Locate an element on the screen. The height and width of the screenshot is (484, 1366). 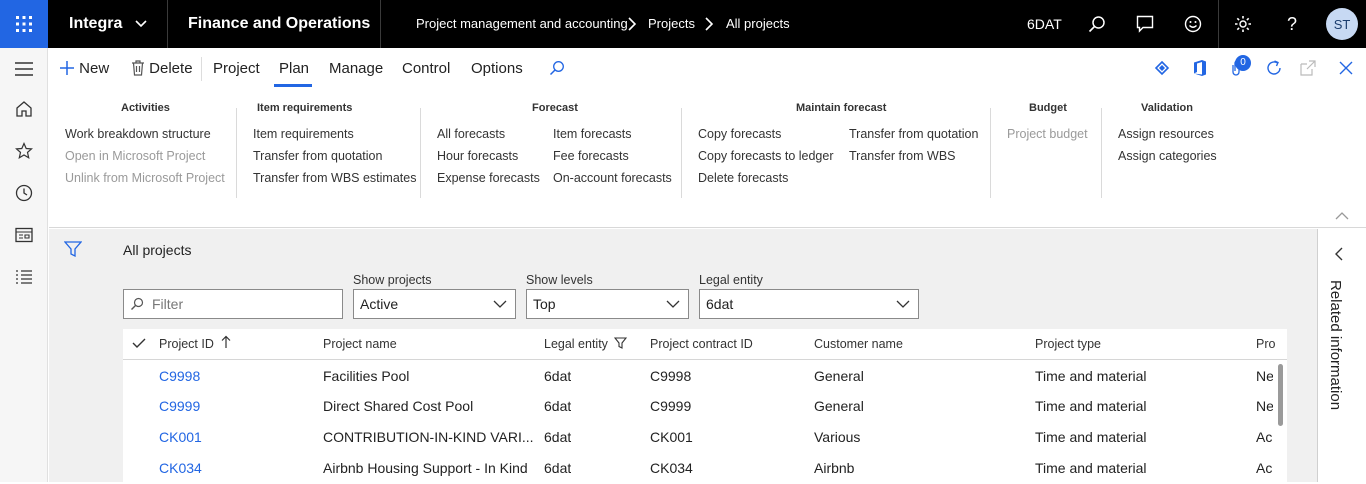
breadcrumb-module: Project management and accounting is located at coordinates (522, 24).